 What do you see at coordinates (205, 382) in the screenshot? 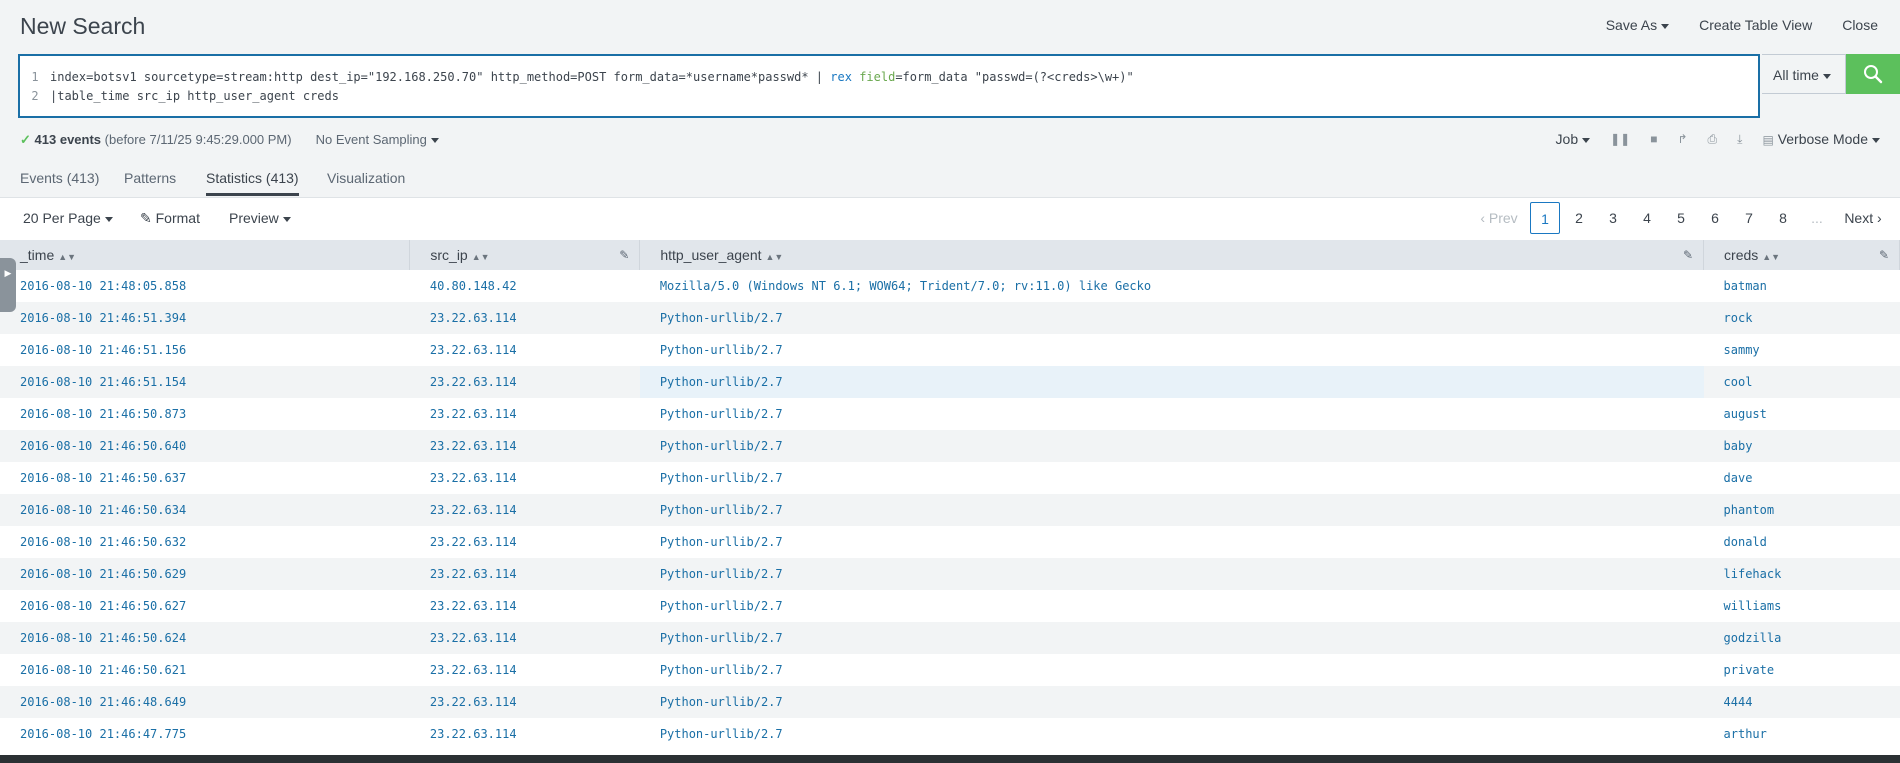
I see `cell-time: 2016-08-10 21:46:51.154` at bounding box center [205, 382].